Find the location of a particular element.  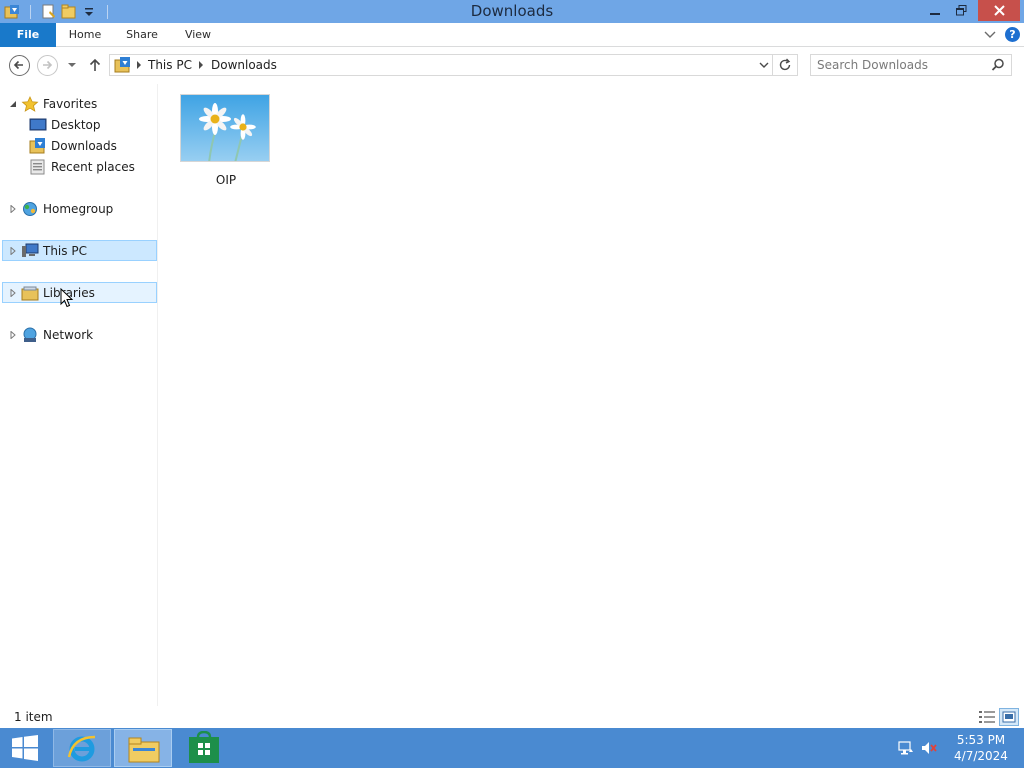

tree-item-recent-places: Recent places is located at coordinates (82, 166).